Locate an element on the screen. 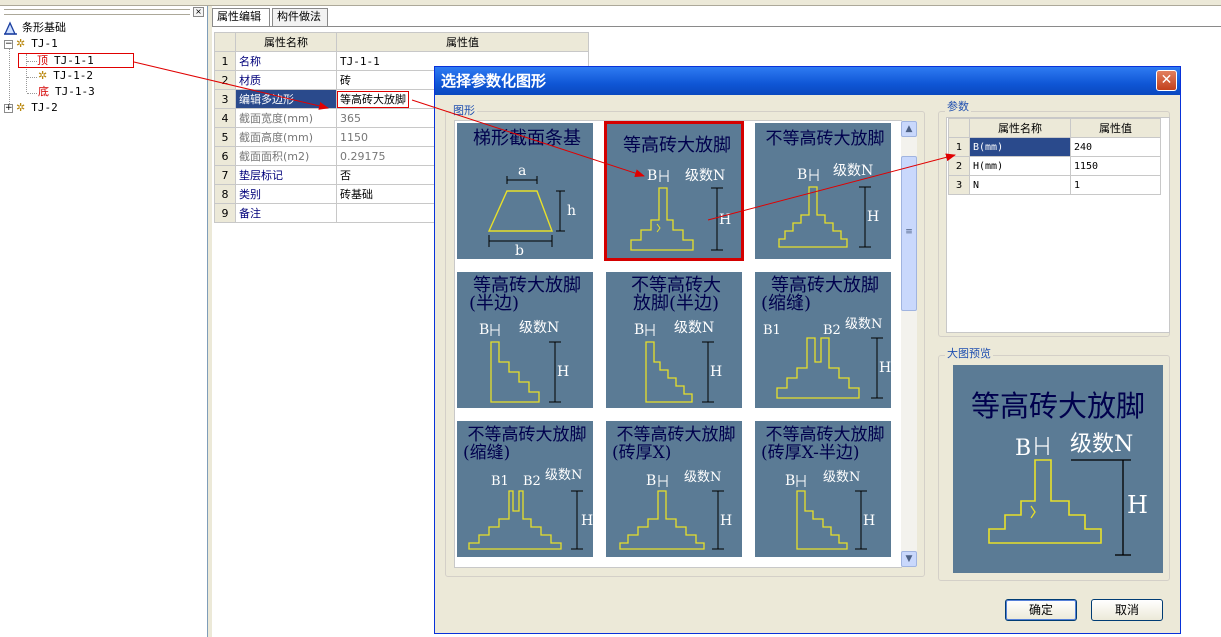  equal-height-half-footing-icon: B 级数N H is located at coordinates (524, 361).